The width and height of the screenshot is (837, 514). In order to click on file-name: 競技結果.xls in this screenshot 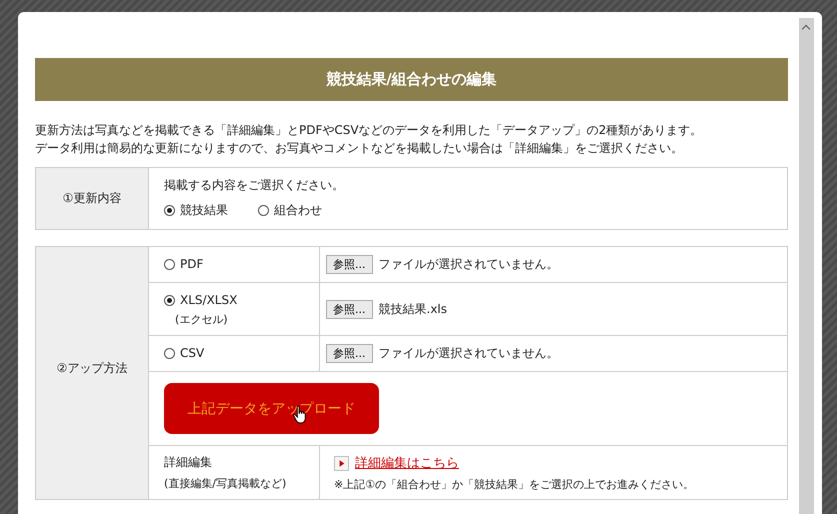, I will do `click(413, 309)`.